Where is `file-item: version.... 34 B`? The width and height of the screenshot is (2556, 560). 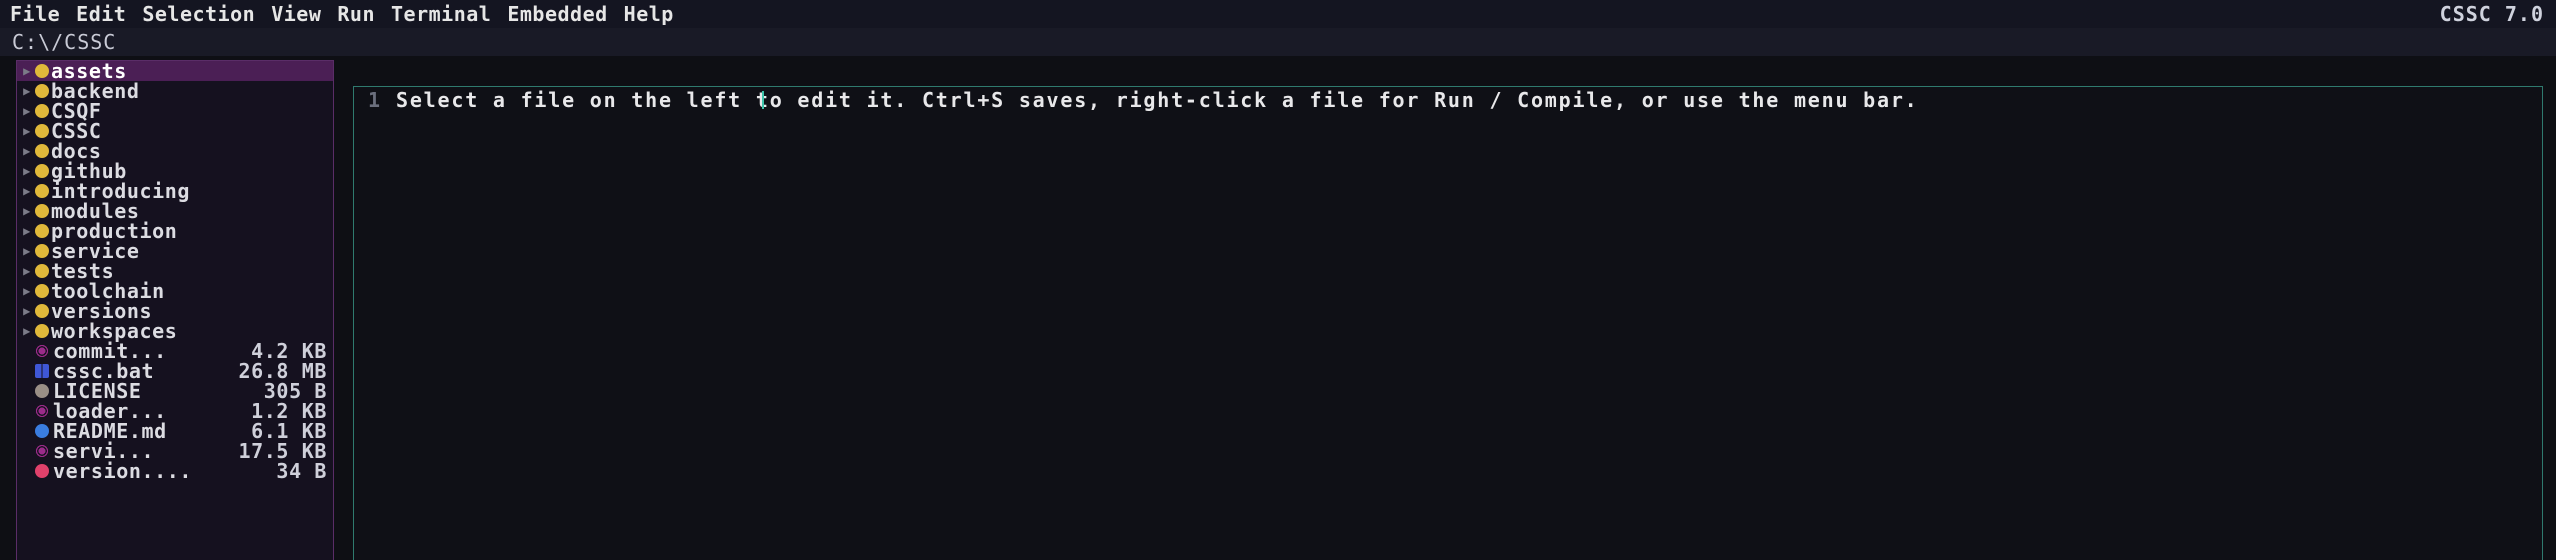
file-item: version.... 34 B is located at coordinates (175, 471).